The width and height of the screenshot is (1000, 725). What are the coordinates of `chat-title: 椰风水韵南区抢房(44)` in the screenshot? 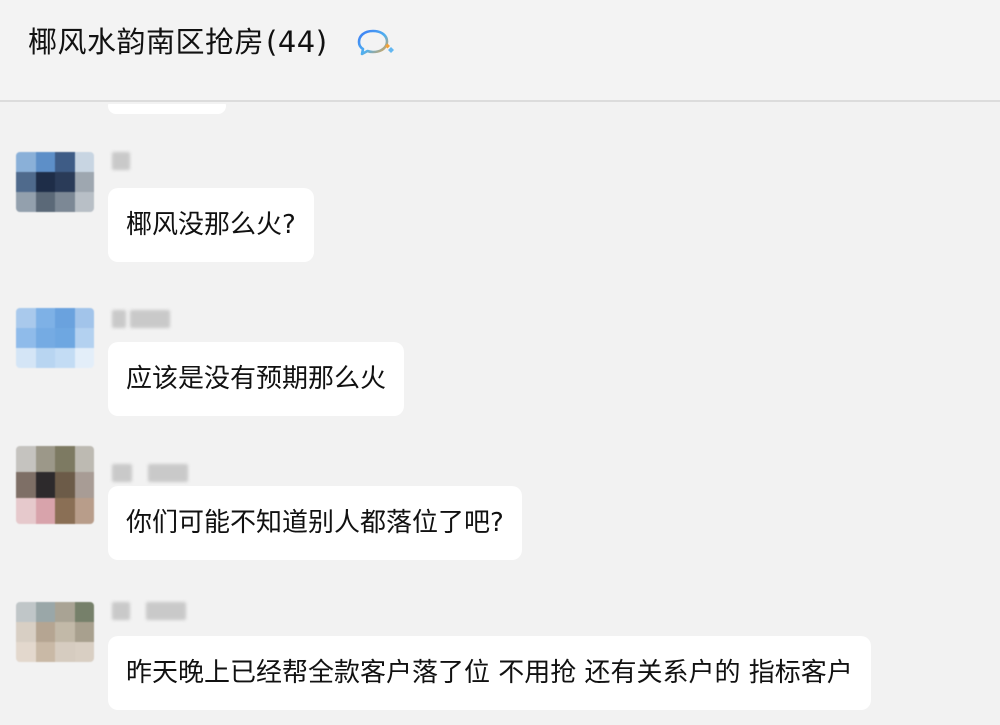 It's located at (178, 42).